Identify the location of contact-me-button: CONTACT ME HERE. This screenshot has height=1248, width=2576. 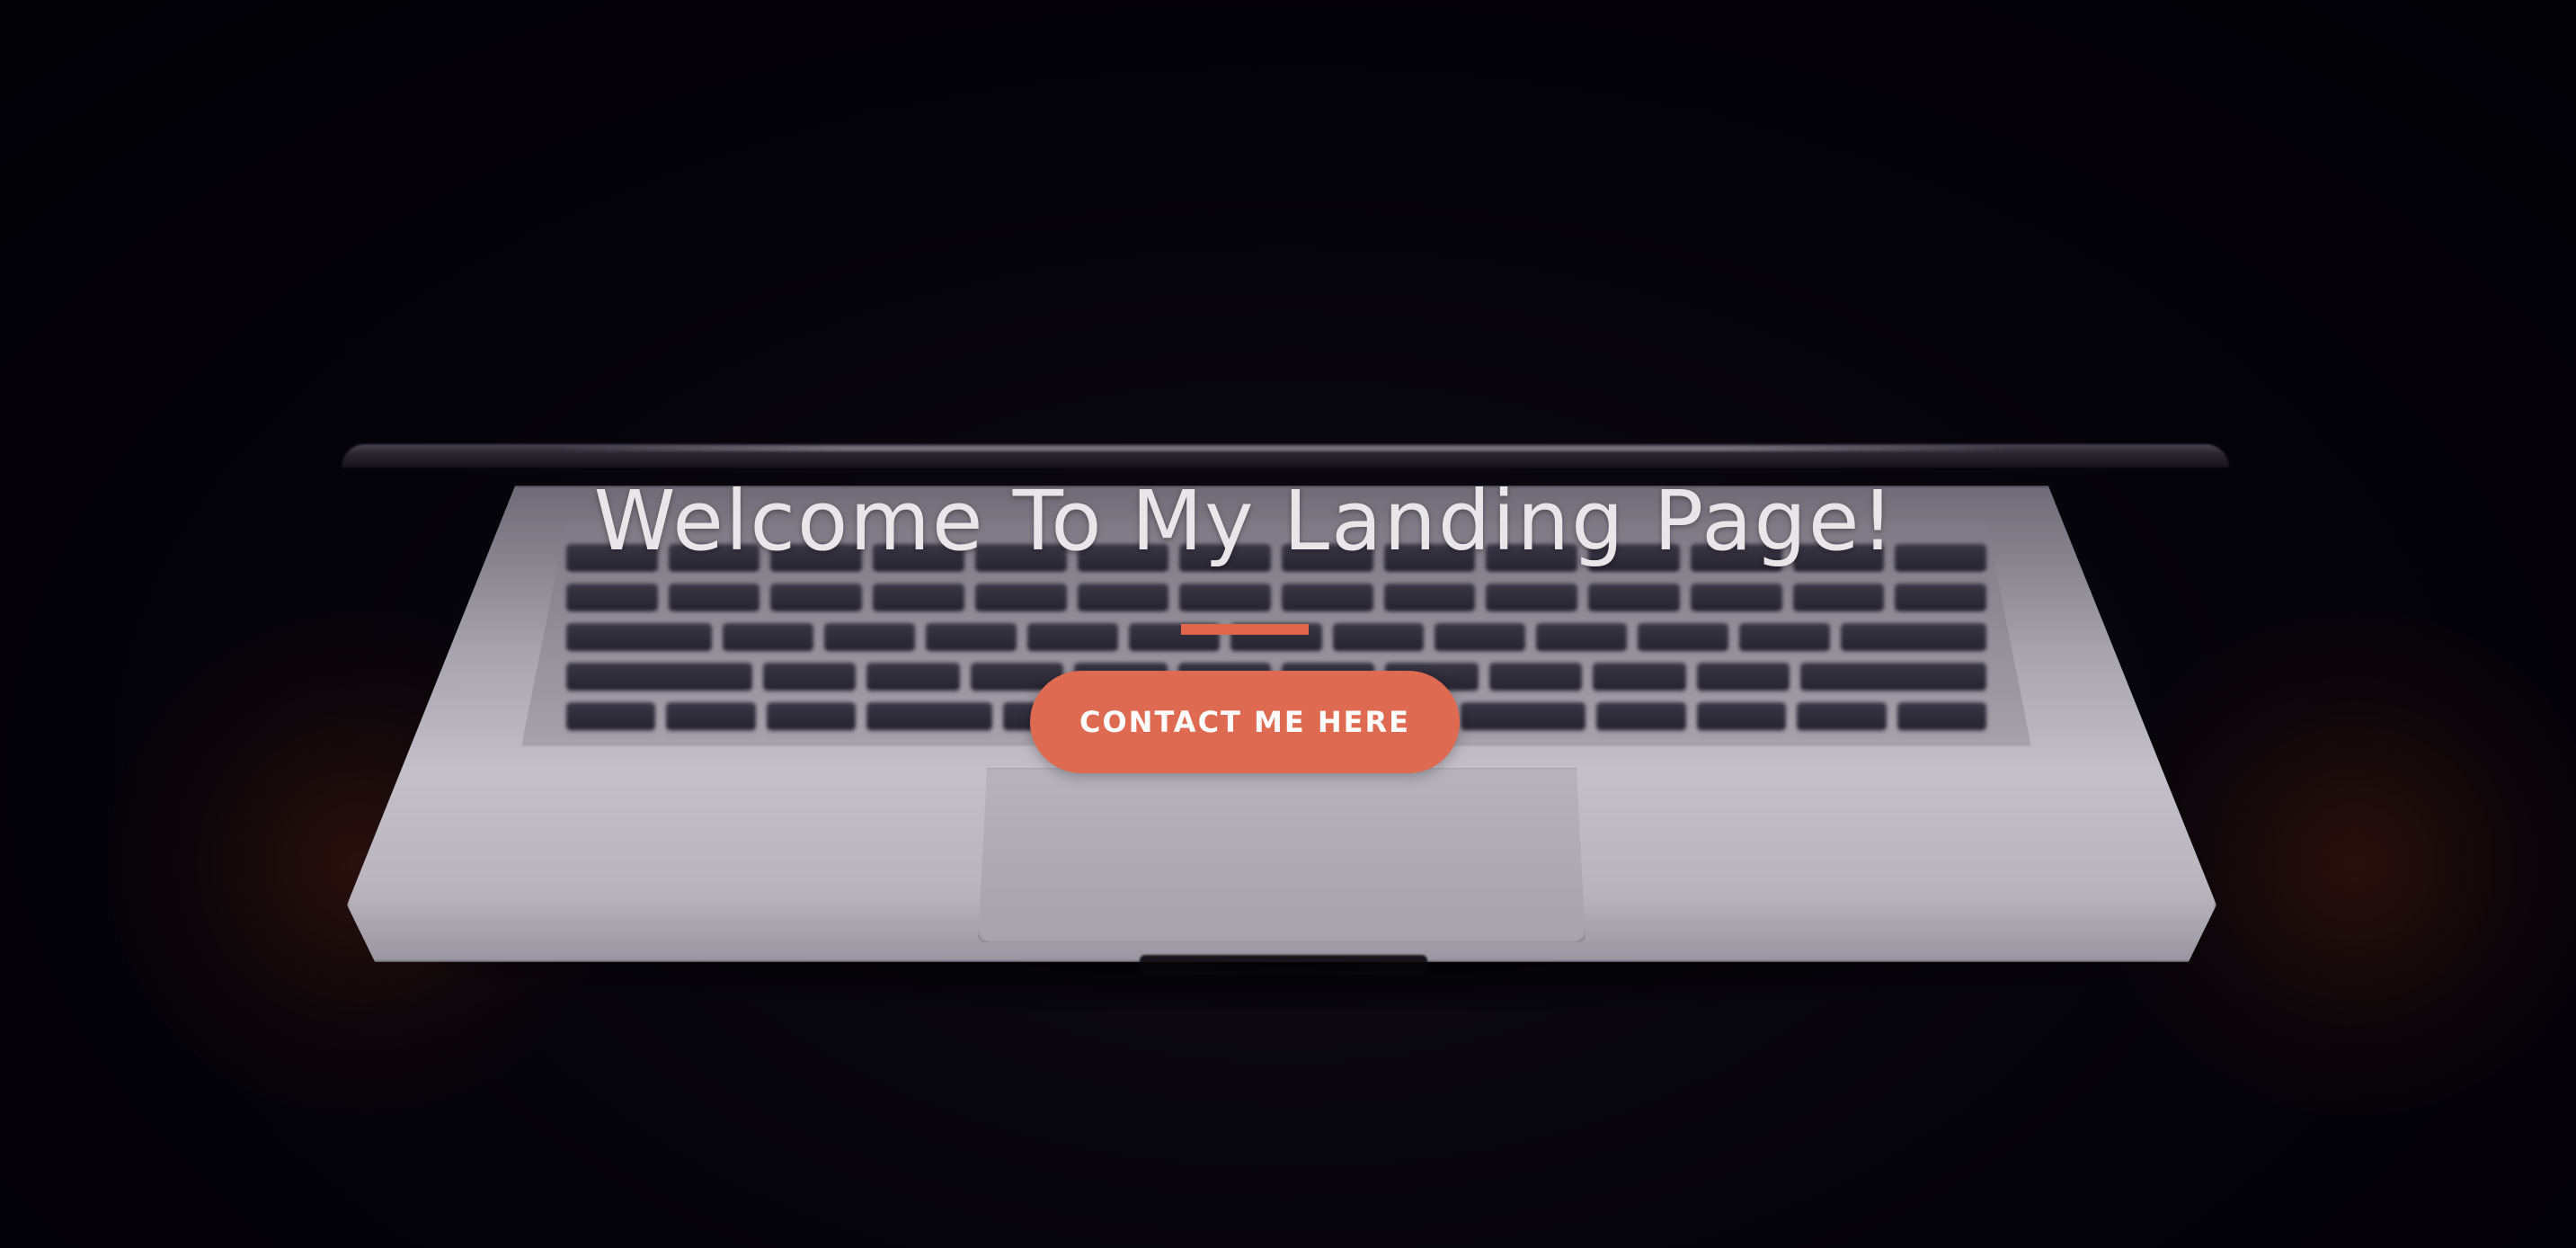
(1245, 722).